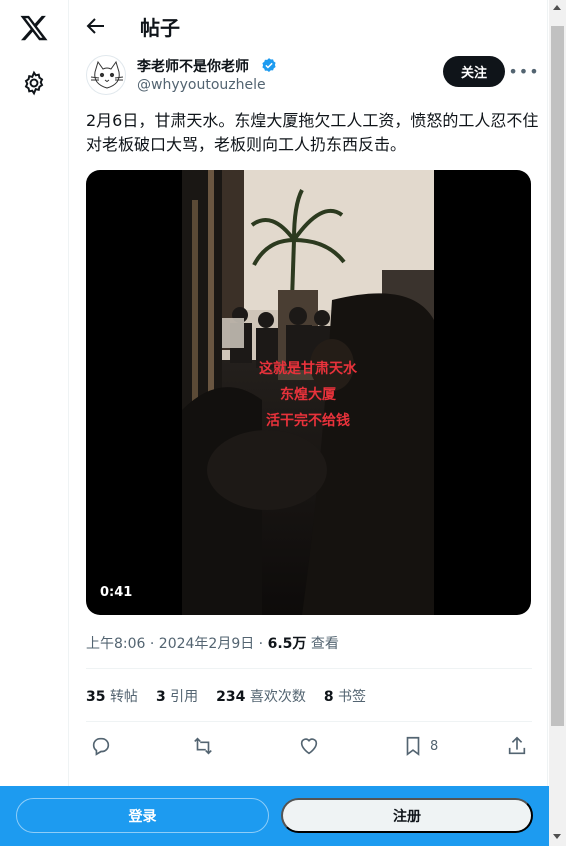 This screenshot has height=846, width=566. Describe the element at coordinates (308, 369) in the screenshot. I see `video-overlay-line-1: 这就是甘肃天水` at that location.